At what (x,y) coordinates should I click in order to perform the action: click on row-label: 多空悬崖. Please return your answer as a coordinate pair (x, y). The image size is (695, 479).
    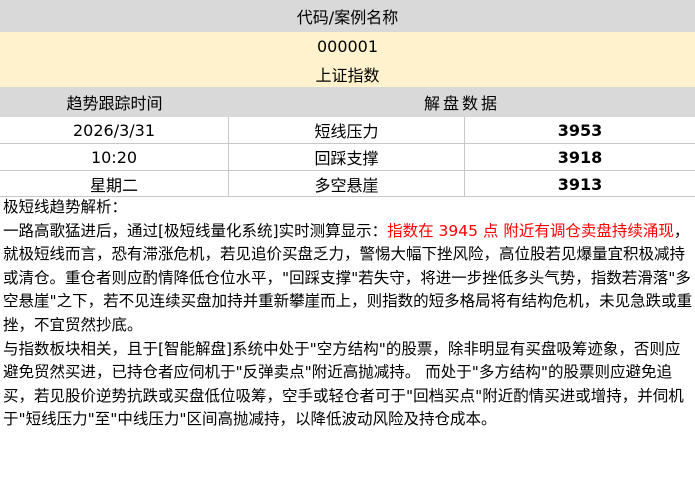
    Looking at the image, I should click on (347, 184).